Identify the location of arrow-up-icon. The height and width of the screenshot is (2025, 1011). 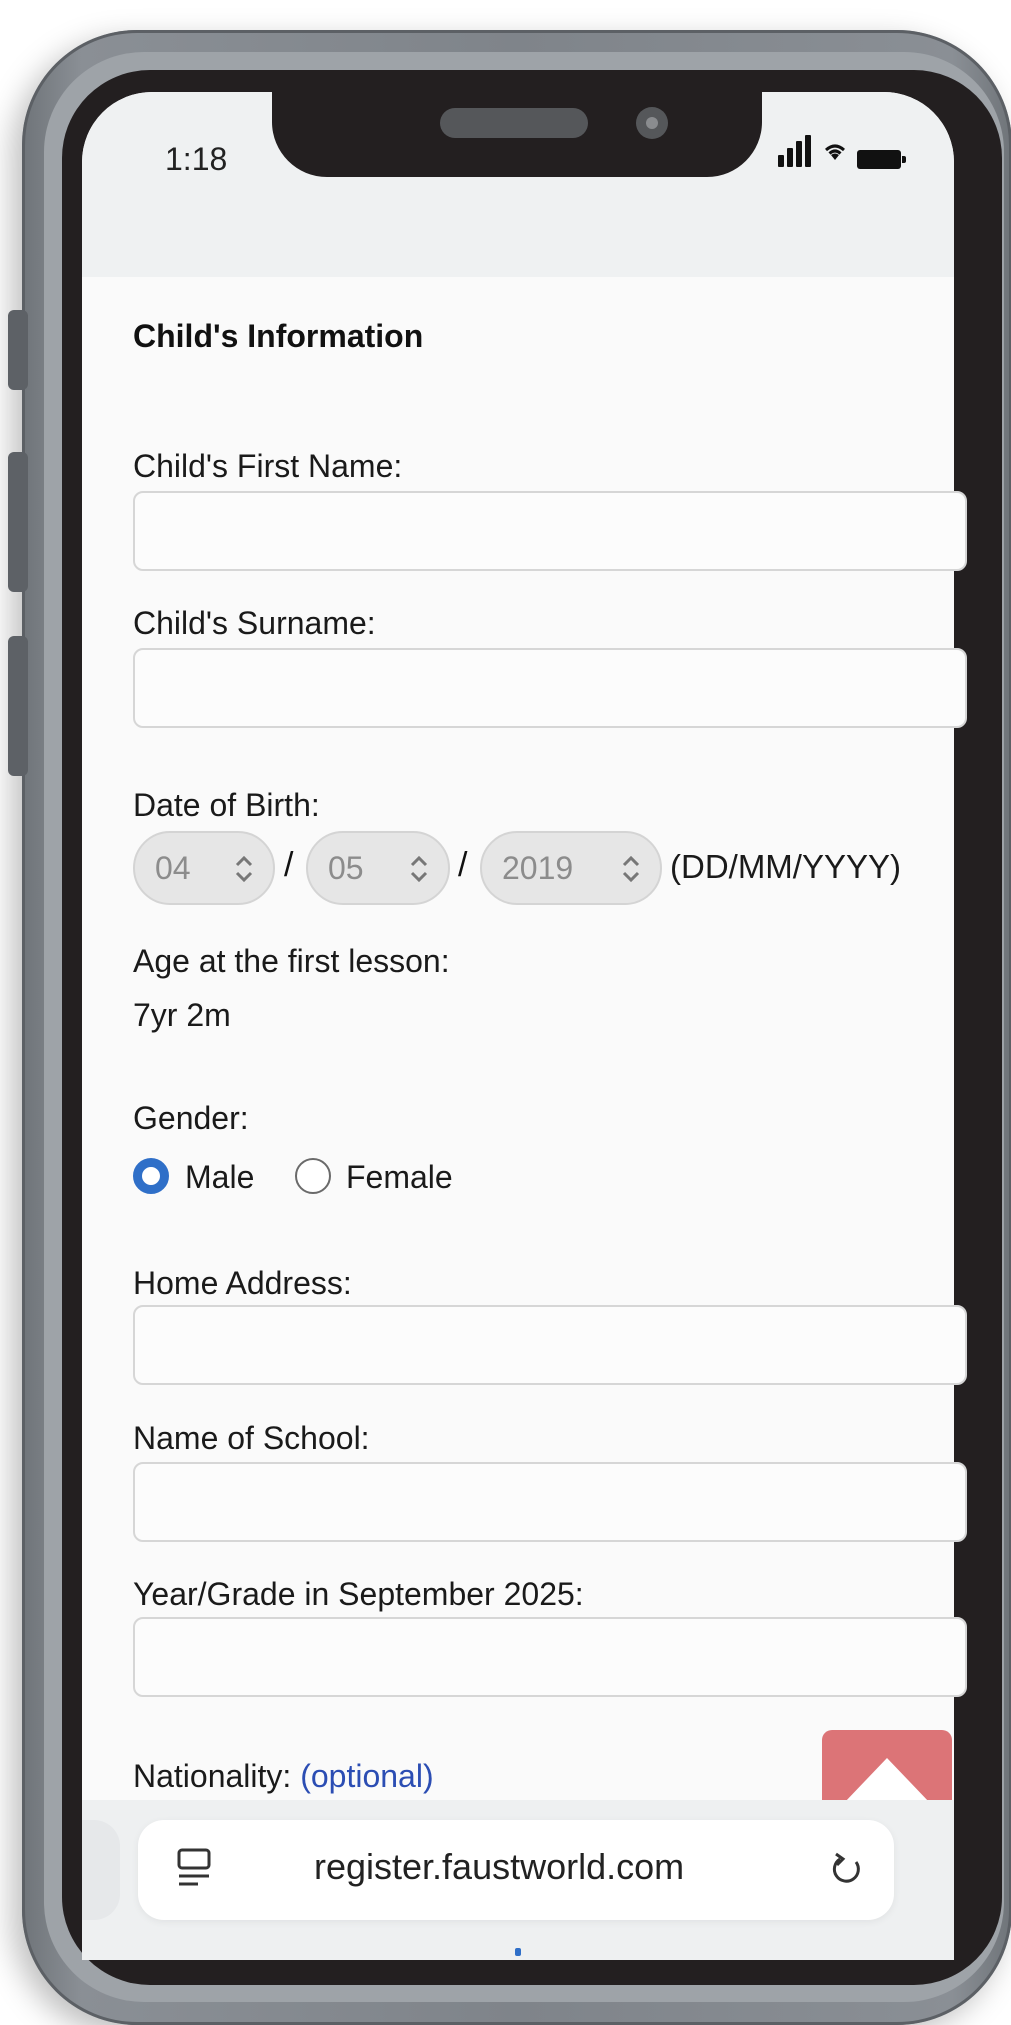
(887, 1780).